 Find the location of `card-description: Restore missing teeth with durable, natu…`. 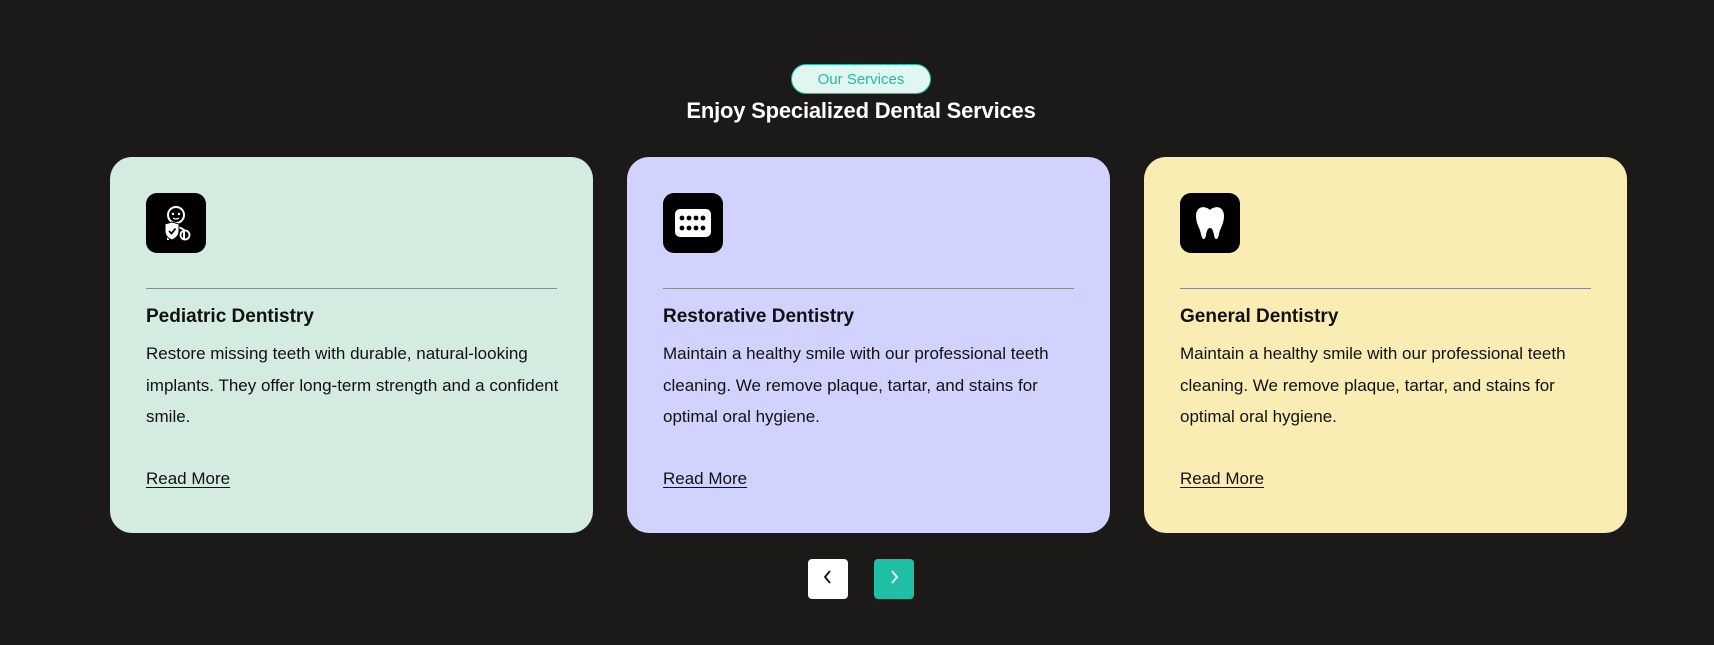

card-description: Restore missing teeth with durable, natu… is located at coordinates (352, 385).